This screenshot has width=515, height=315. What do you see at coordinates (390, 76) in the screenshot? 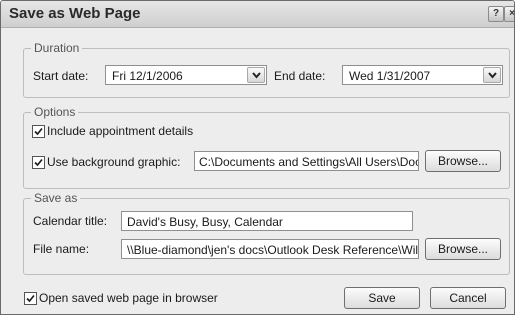
I see `end-date-value: Wed 1/31/2007` at bounding box center [390, 76].